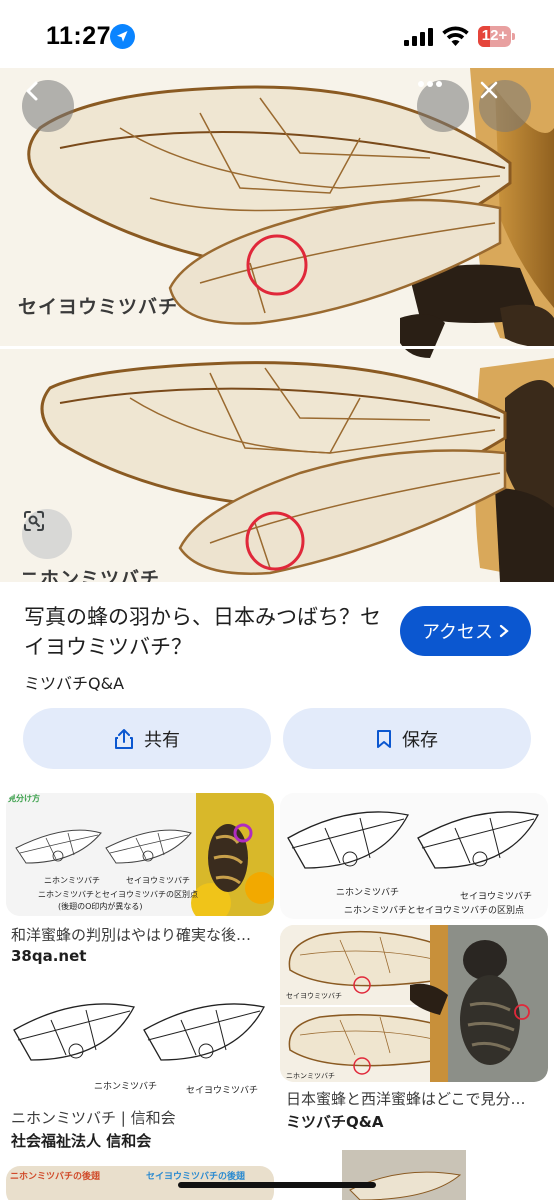 The width and height of the screenshot is (554, 1200). What do you see at coordinates (162, 740) in the screenshot?
I see `share-label: 共有` at bounding box center [162, 740].